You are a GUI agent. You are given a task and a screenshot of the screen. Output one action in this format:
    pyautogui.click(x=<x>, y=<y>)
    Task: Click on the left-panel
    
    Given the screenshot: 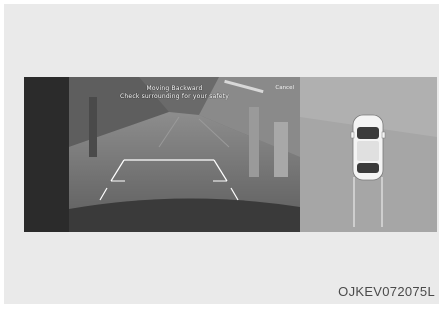 What is the action you would take?
    pyautogui.click(x=46, y=154)
    